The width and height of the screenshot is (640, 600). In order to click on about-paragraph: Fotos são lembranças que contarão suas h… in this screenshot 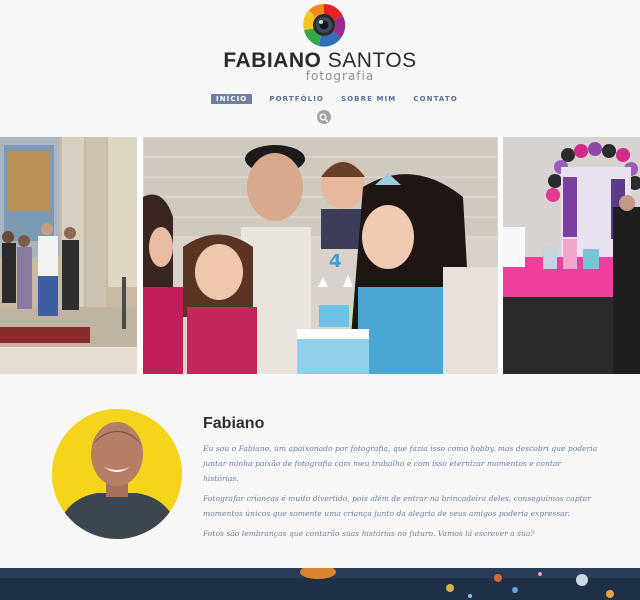, I will do `click(369, 533)`.